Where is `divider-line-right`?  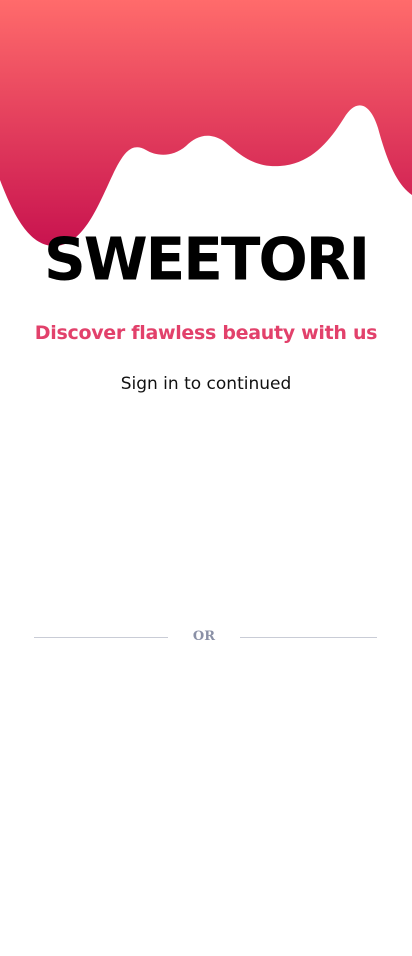 divider-line-right is located at coordinates (308, 637).